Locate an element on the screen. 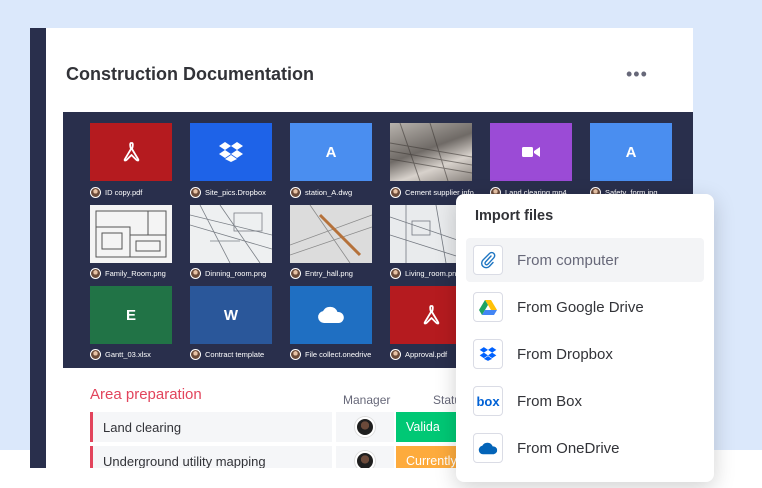  import-from-dropbox-option: From Dropbox is located at coordinates (585, 354).